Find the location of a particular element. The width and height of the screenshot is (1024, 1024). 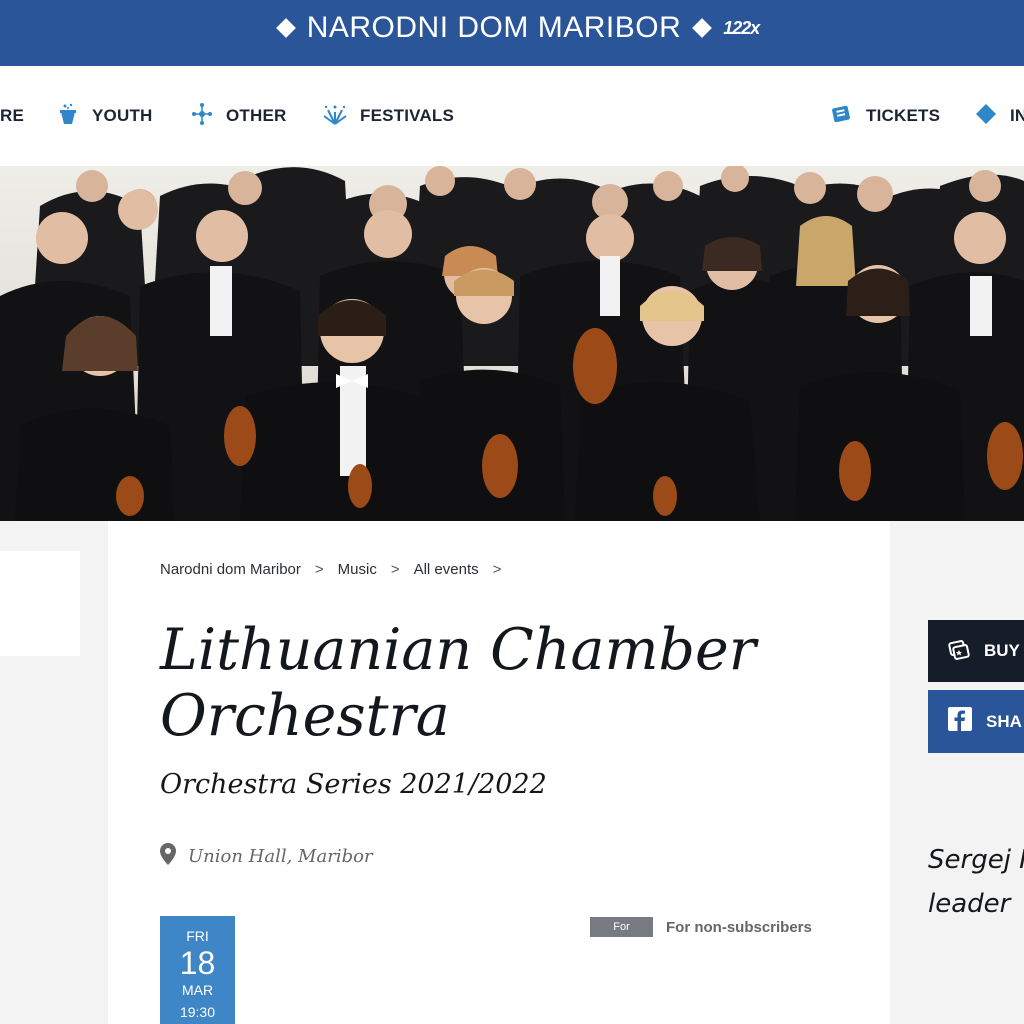

nav-item-other: OTHER is located at coordinates (238, 116).